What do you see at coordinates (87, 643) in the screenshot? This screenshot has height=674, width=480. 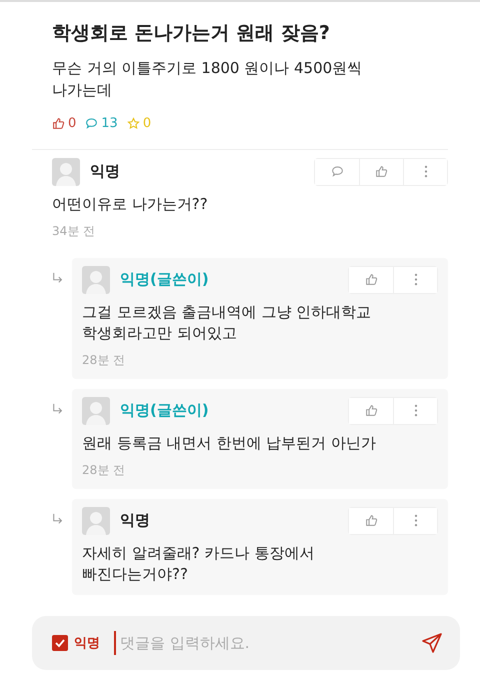 I see `anonymous-label: 익명` at bounding box center [87, 643].